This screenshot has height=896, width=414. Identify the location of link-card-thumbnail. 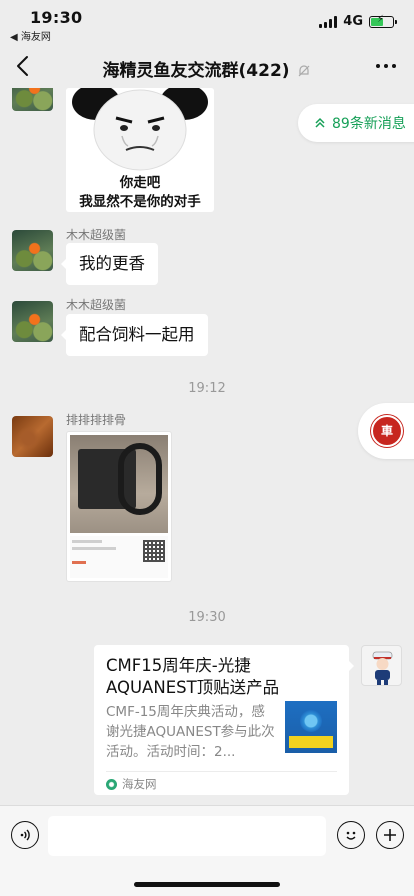
(311, 727).